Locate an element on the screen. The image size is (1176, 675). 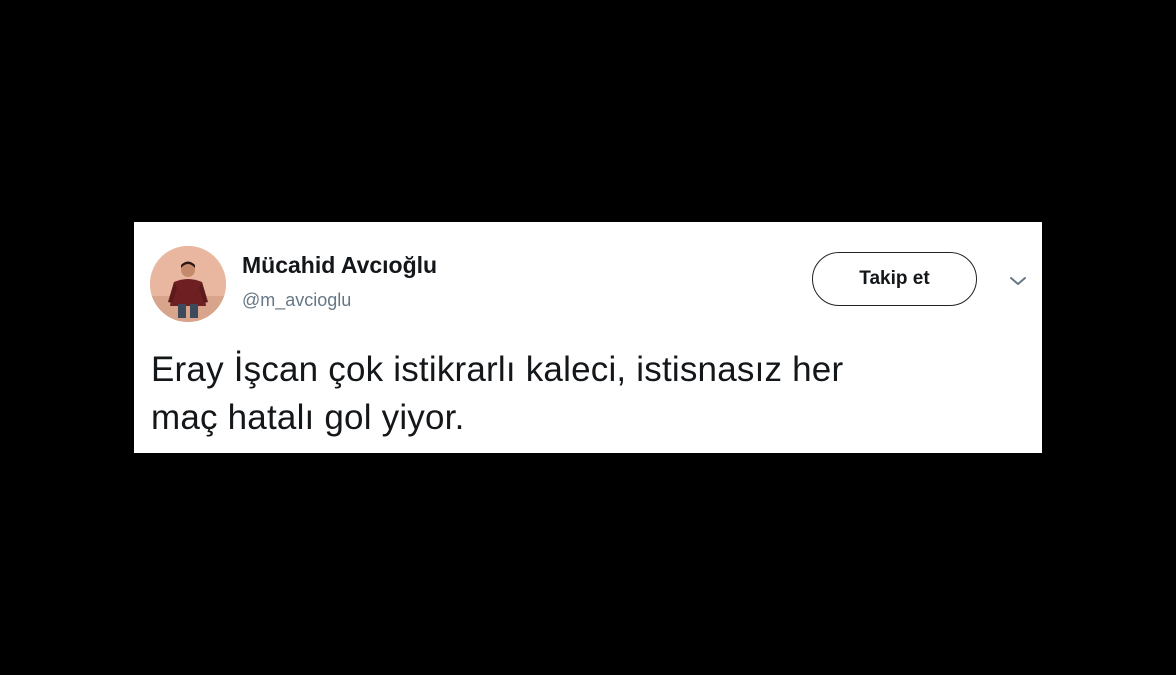
avatar-photo-icon is located at coordinates (188, 284).